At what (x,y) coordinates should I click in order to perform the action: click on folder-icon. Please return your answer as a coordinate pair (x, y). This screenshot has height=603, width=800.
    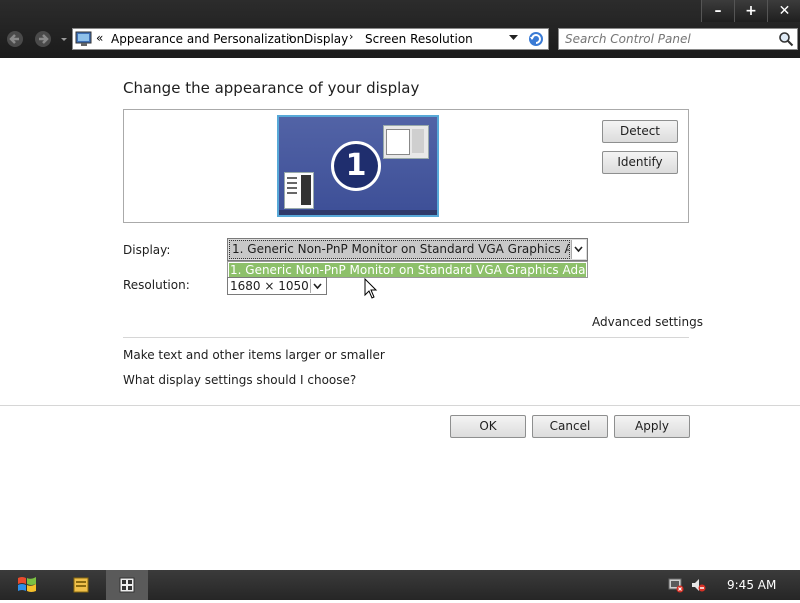
    Looking at the image, I should click on (81, 585).